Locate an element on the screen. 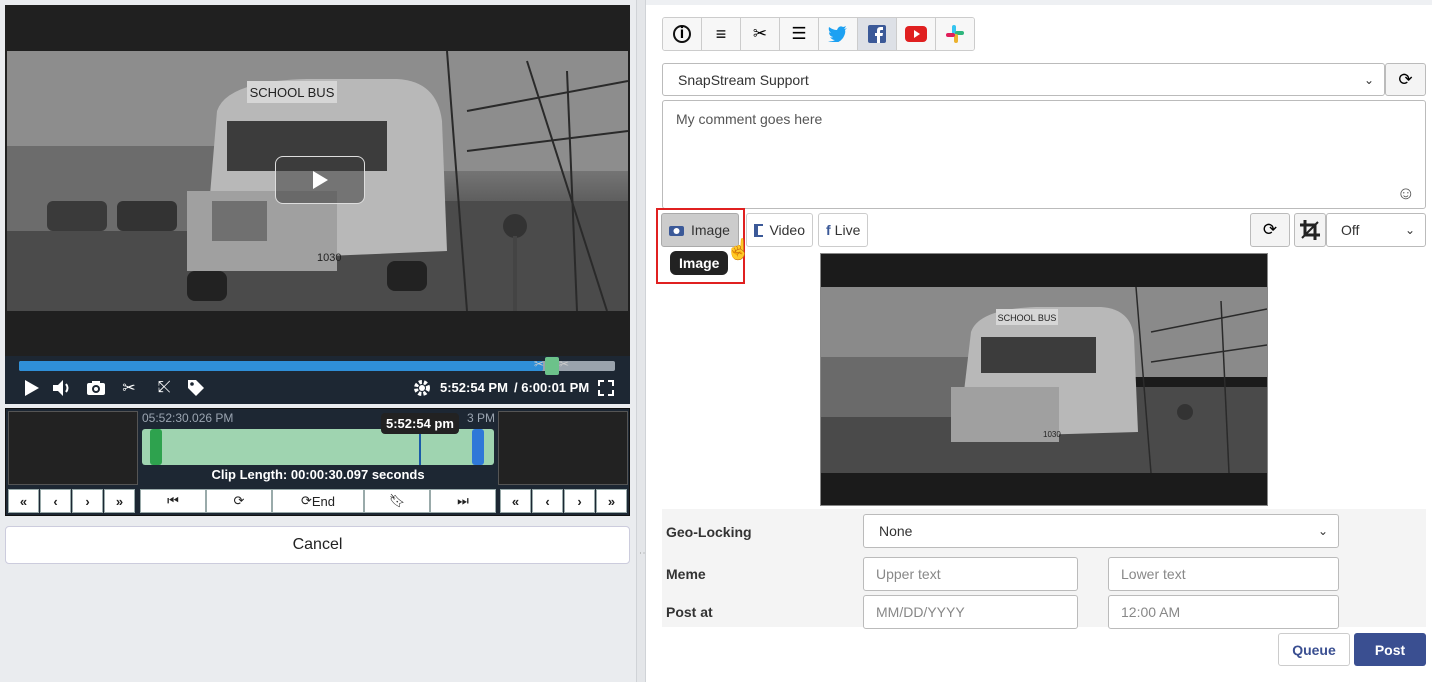 The height and width of the screenshot is (682, 1432). set-end-label: End is located at coordinates (323, 501).